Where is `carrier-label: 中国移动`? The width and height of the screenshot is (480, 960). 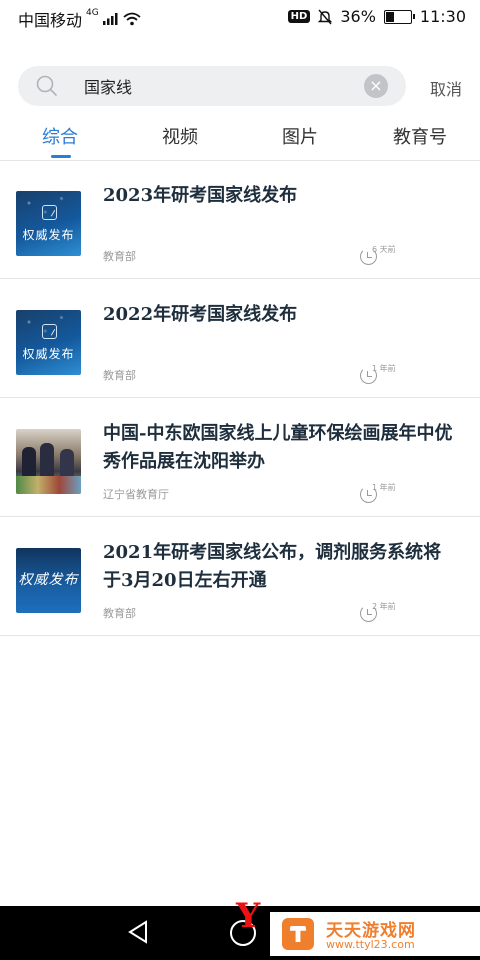 carrier-label: 中国移动 is located at coordinates (50, 20).